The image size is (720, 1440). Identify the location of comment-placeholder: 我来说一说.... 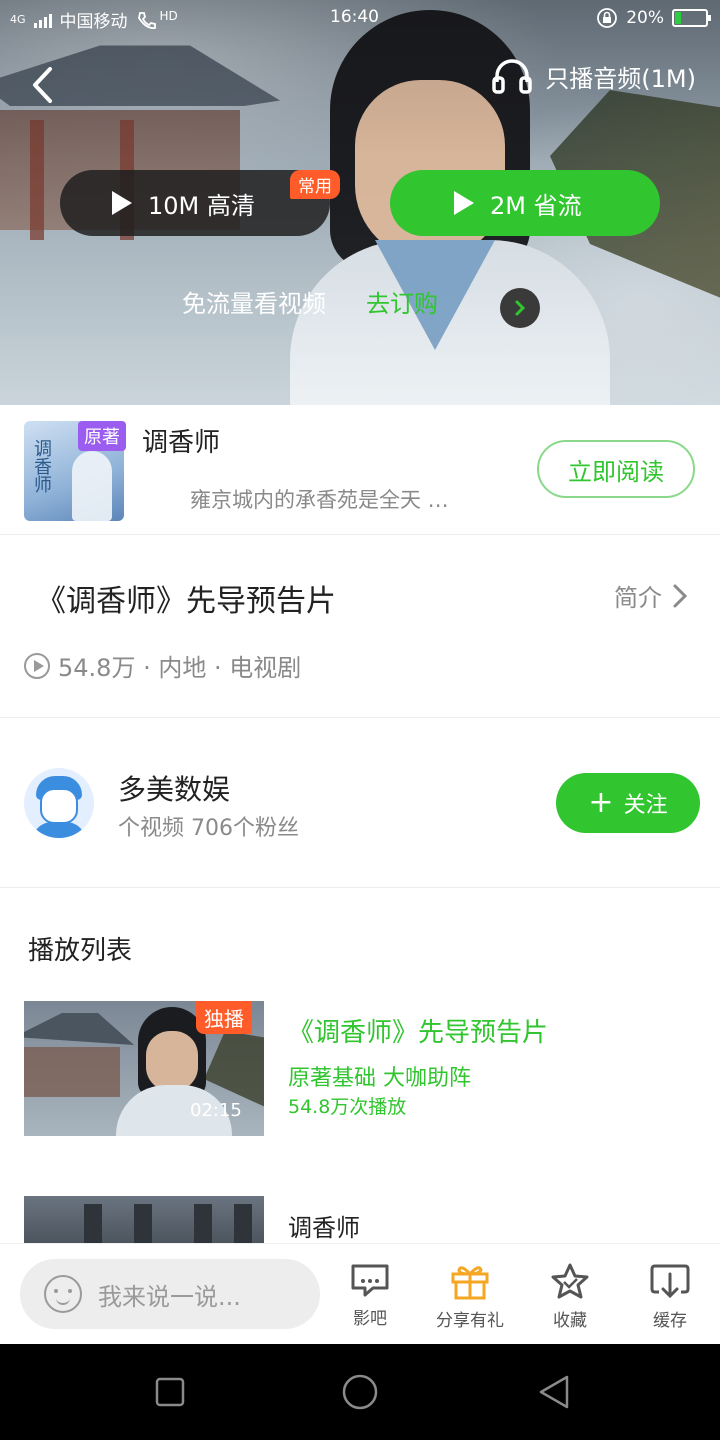
(169, 1296).